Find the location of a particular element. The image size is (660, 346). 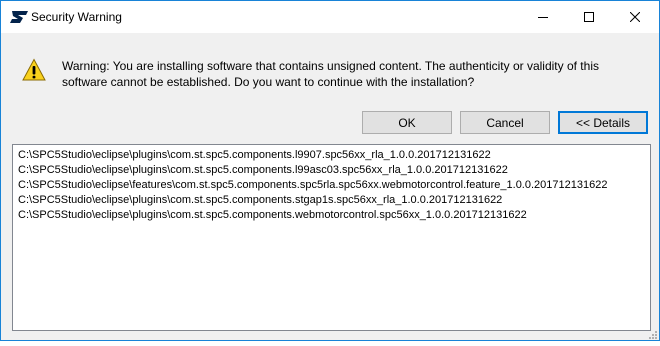

window-title: Security Warning is located at coordinates (76, 17).